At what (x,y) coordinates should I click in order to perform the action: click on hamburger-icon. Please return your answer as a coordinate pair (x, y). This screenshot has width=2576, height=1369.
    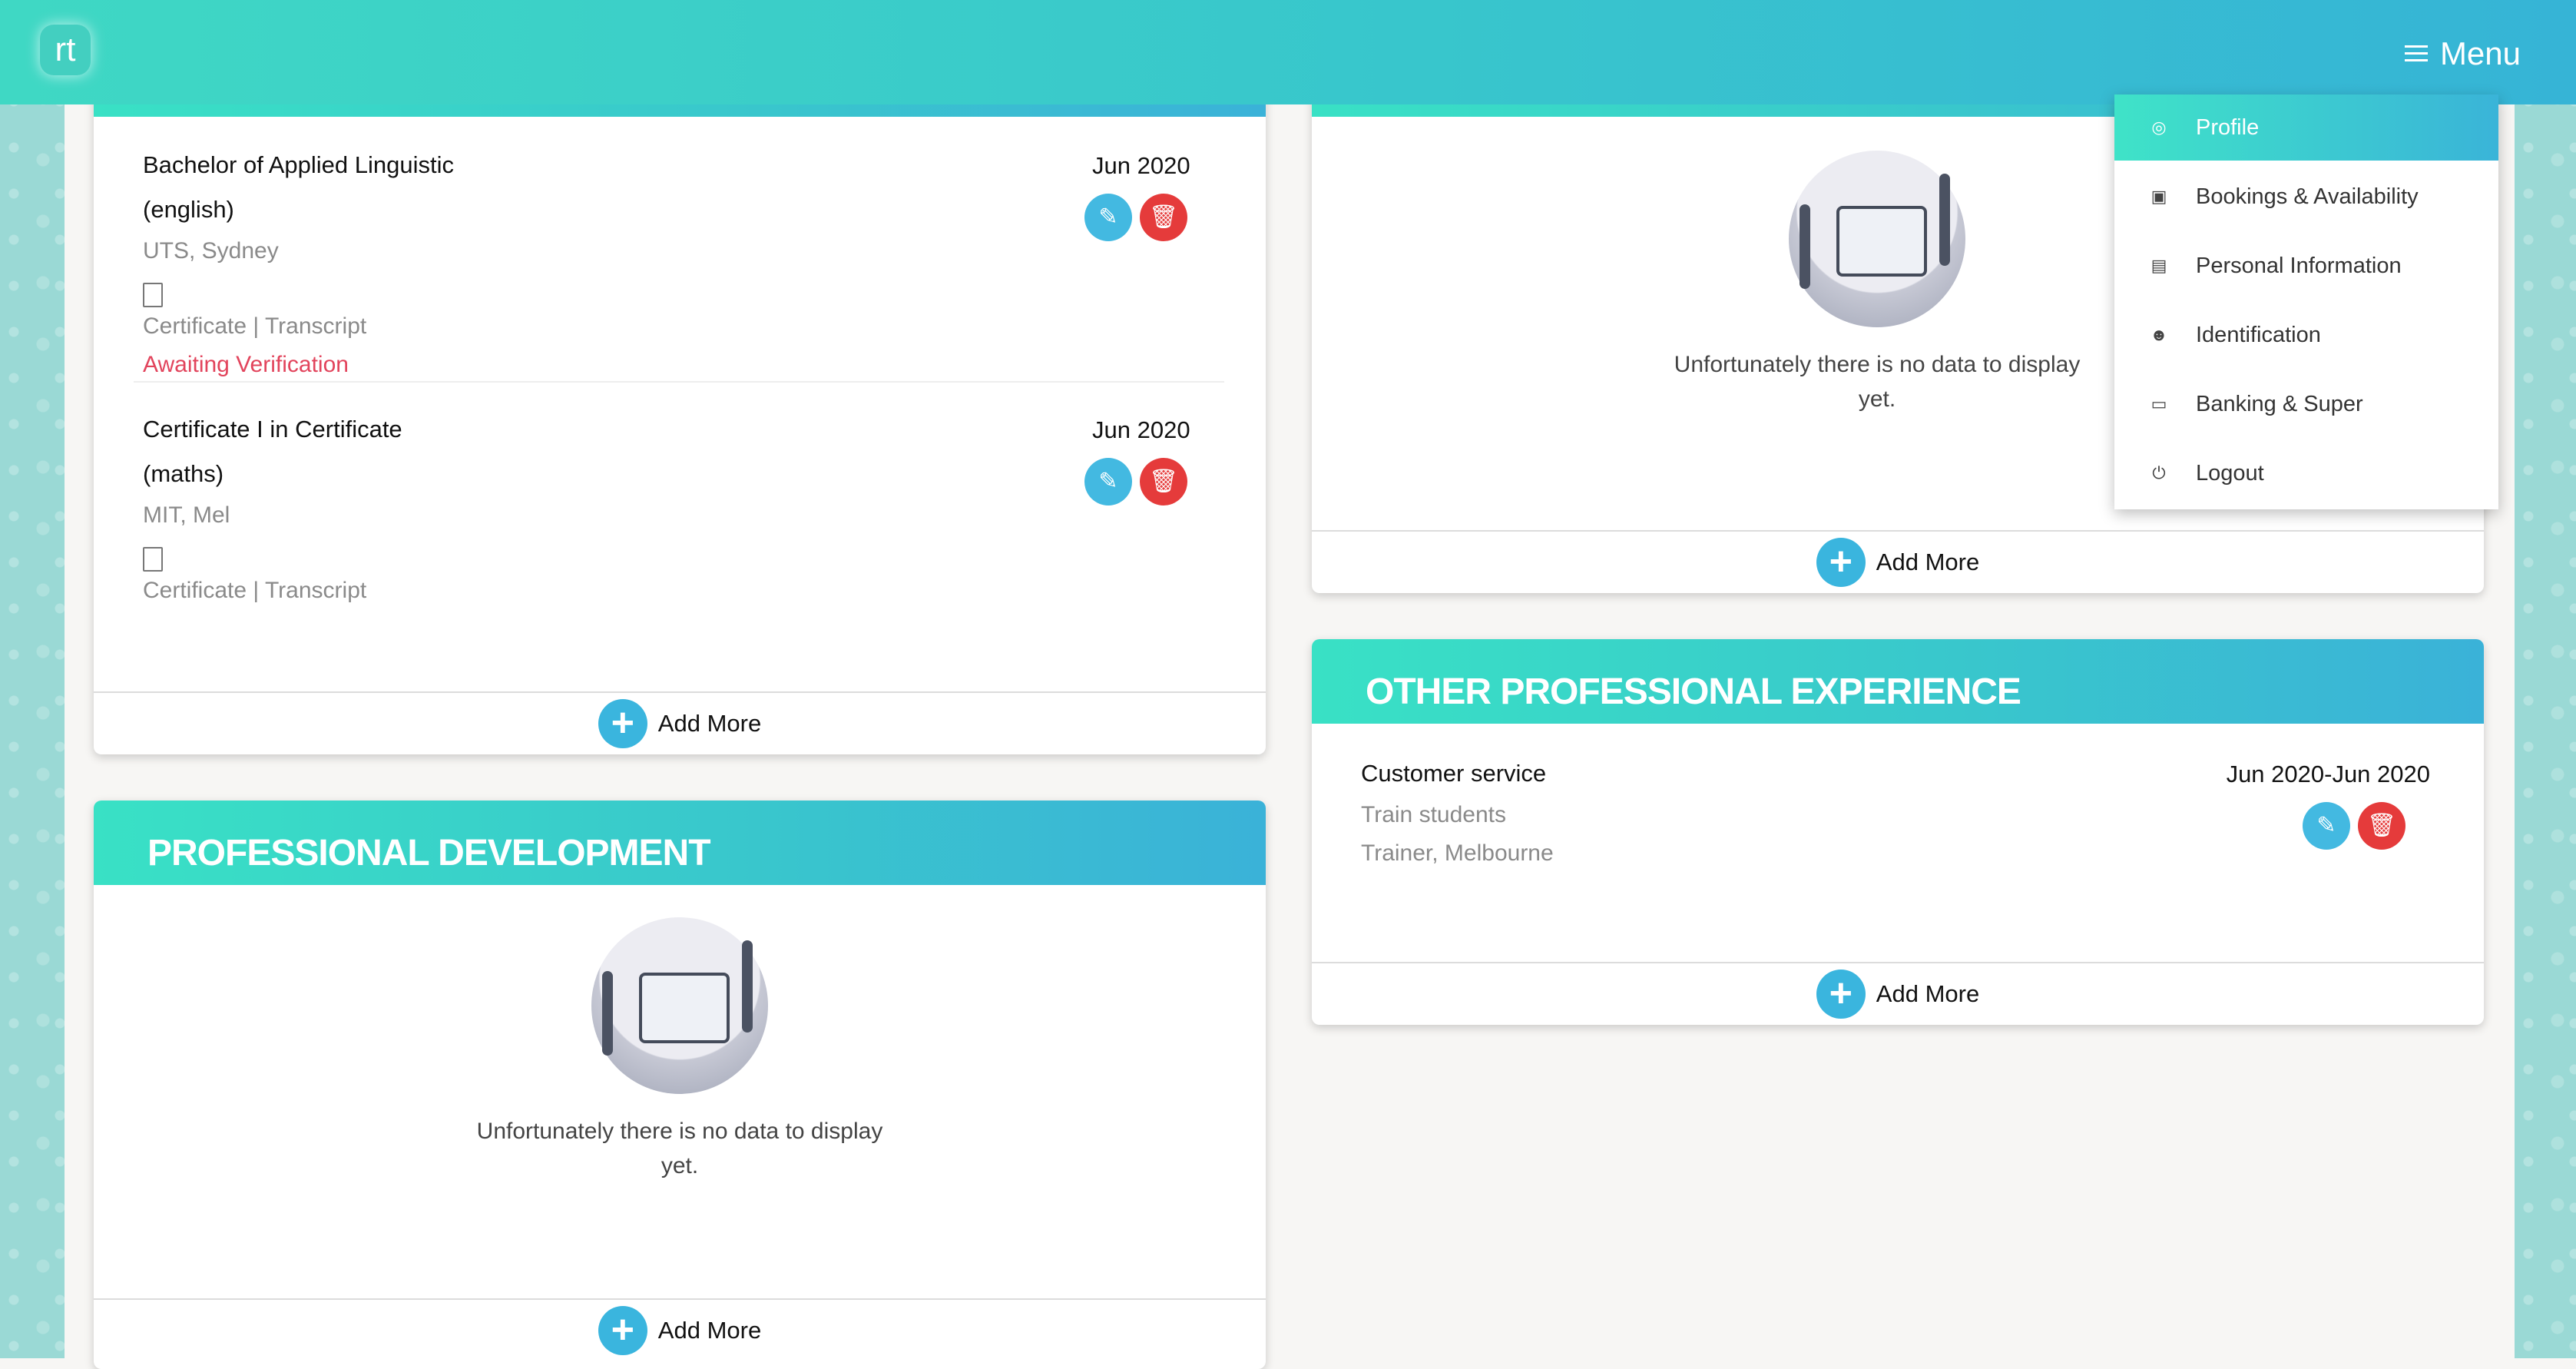
    Looking at the image, I should click on (2416, 53).